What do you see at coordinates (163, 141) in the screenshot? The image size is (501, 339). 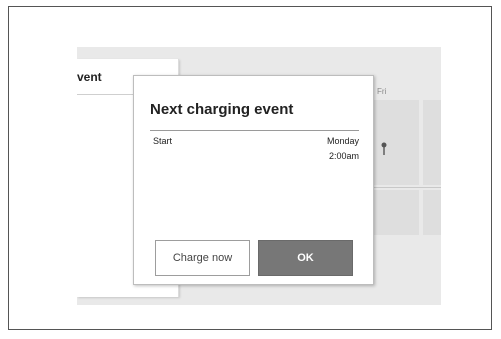 I see `start-label: Start` at bounding box center [163, 141].